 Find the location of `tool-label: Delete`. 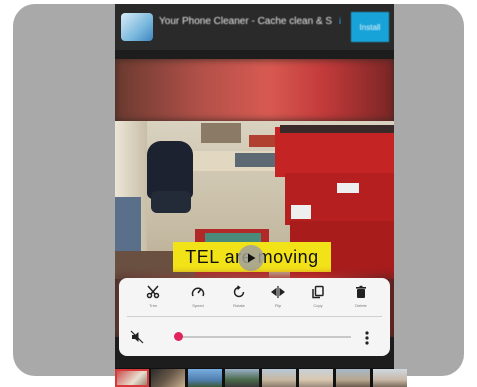

tool-label: Delete is located at coordinates (361, 305).